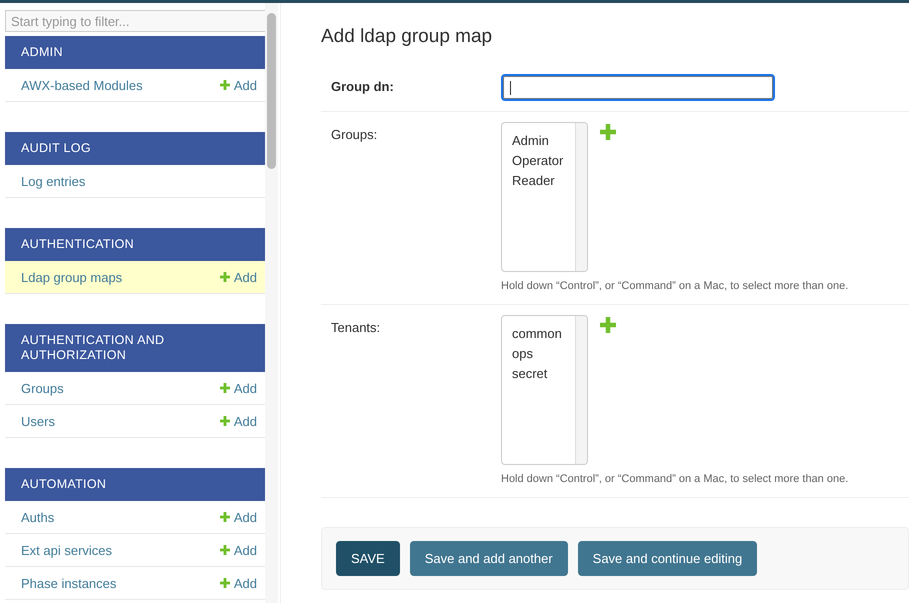  Describe the element at coordinates (135, 348) in the screenshot. I see `module-header: AUTHENTICATION AND AUTHORIZATION` at that location.